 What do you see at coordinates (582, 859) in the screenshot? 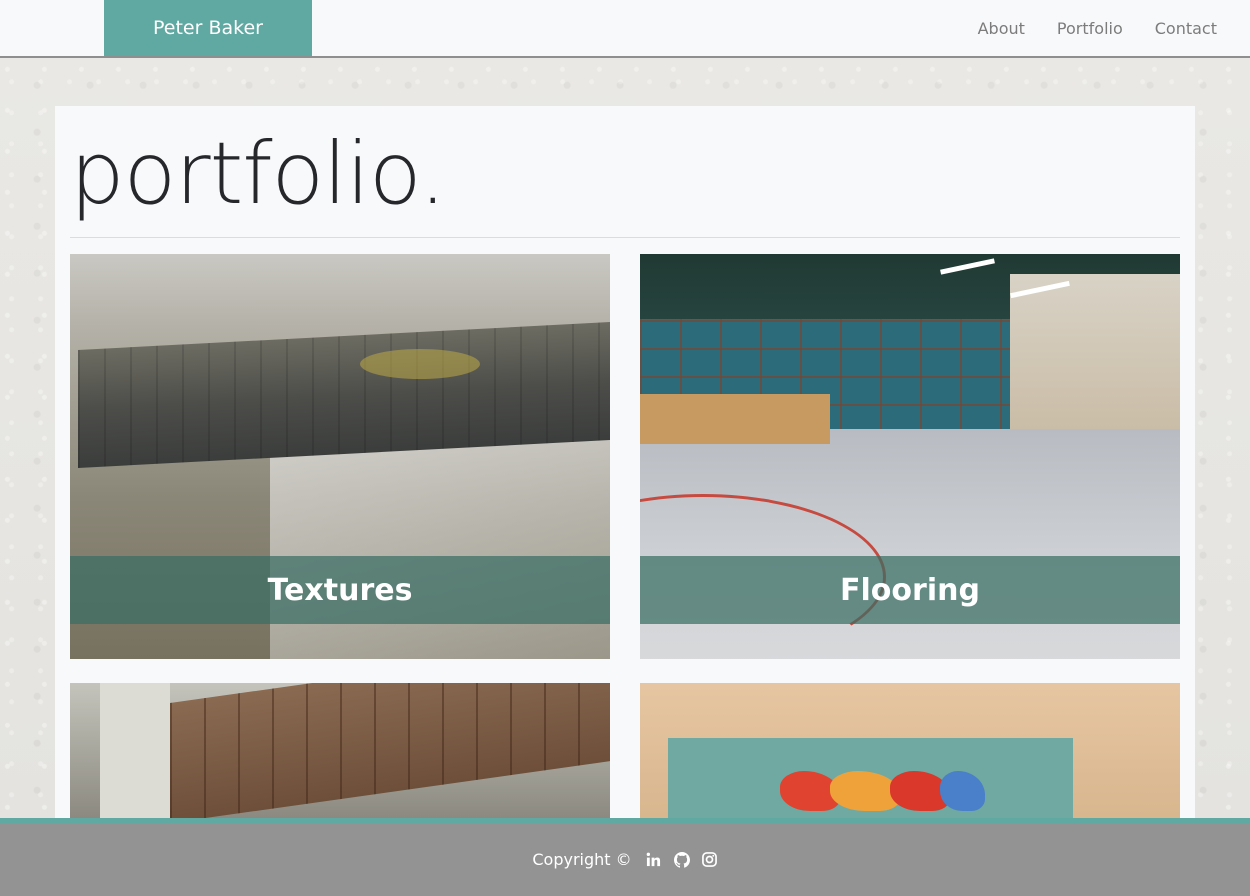
I see `copyright-text: Copyright ©` at bounding box center [582, 859].